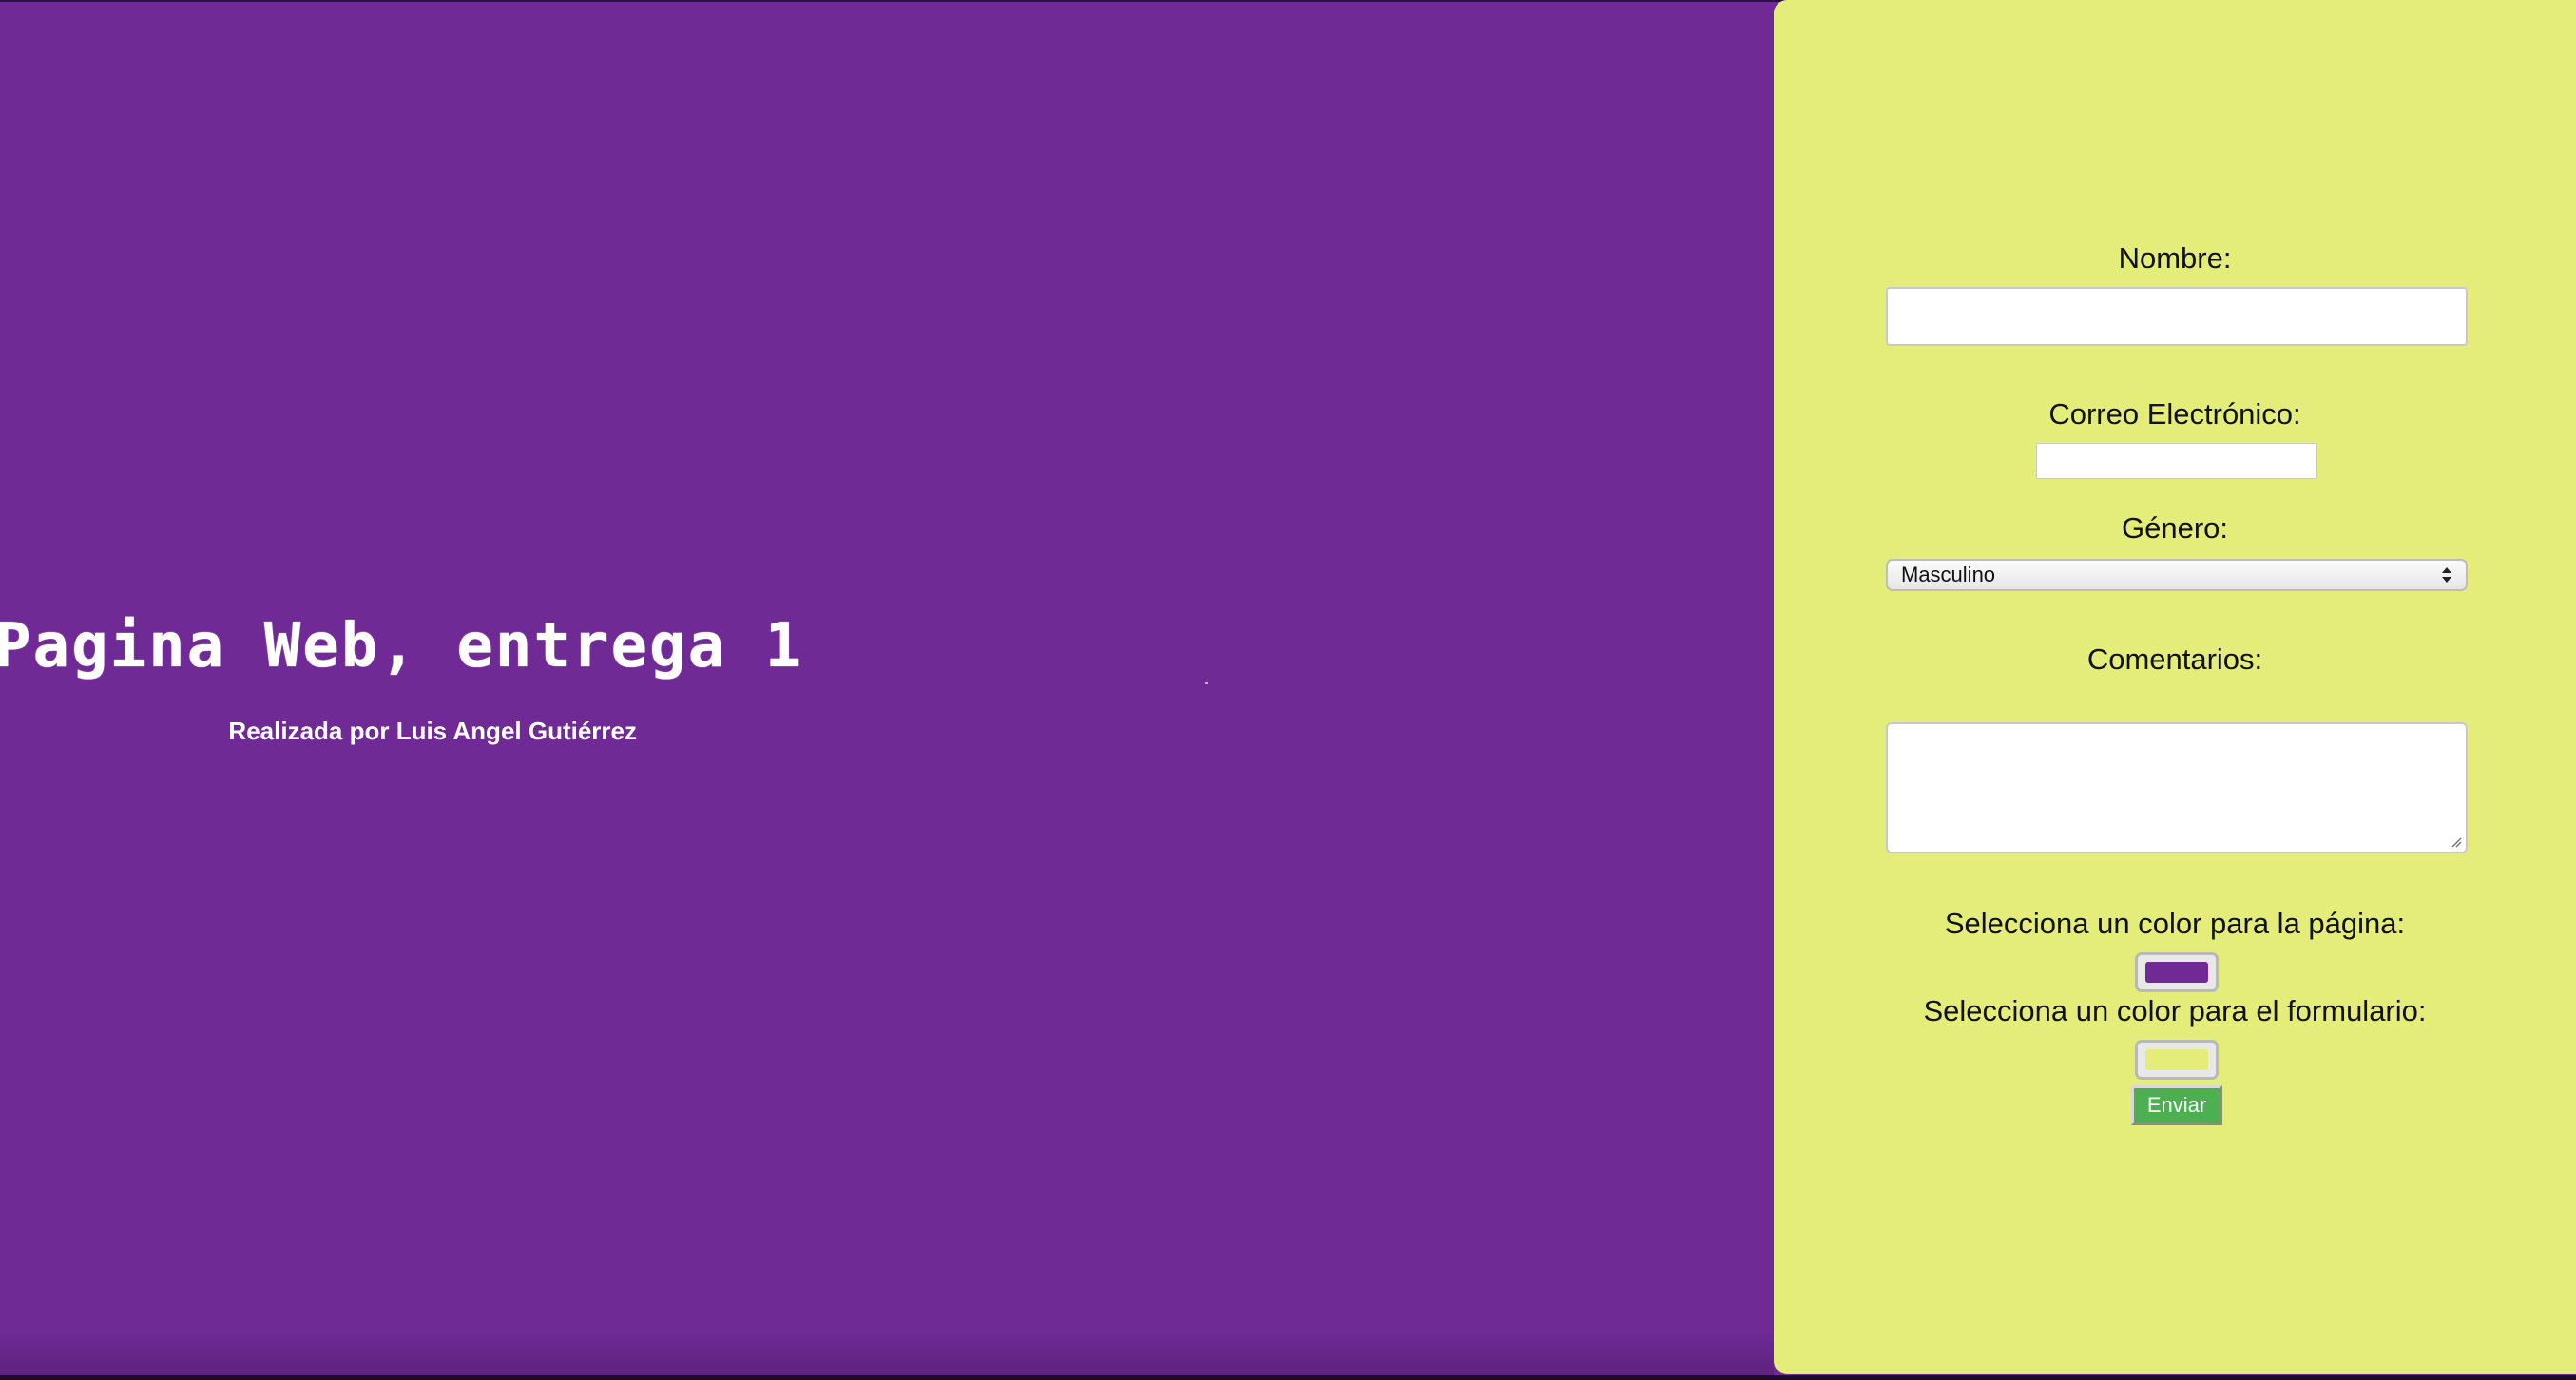 This screenshot has width=2576, height=1380. What do you see at coordinates (1949, 574) in the screenshot?
I see `gender-selected-value: Masculino` at bounding box center [1949, 574].